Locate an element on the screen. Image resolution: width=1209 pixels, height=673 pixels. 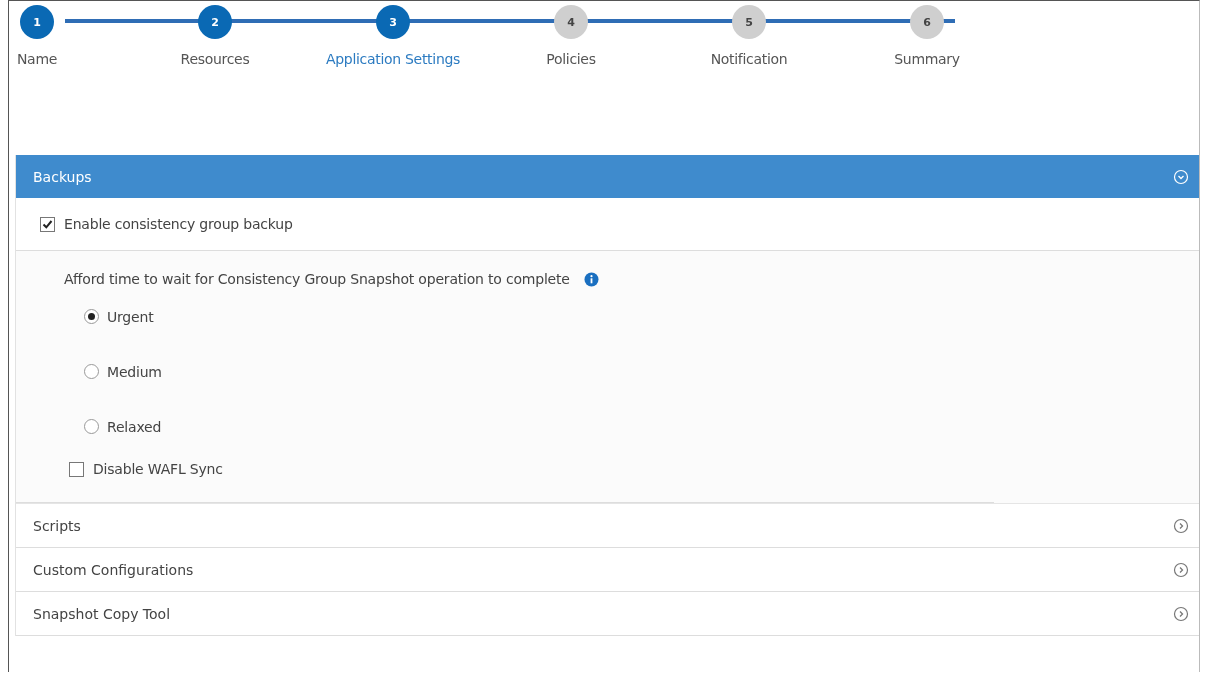
checkbox-label: Enable consistency group backup is located at coordinates (178, 224).